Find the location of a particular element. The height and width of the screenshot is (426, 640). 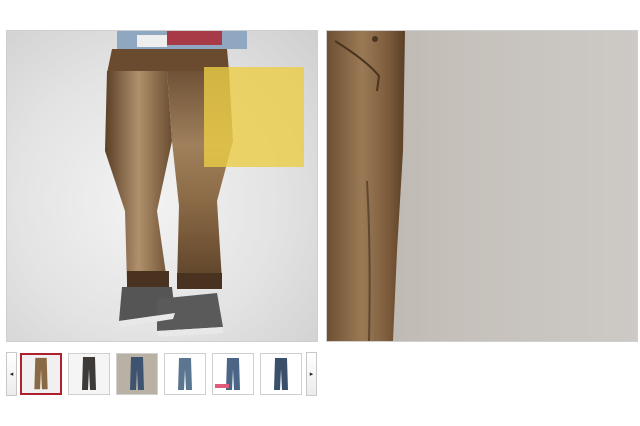

blue-jeans-label-thumbnail-icon is located at coordinates (233, 374).